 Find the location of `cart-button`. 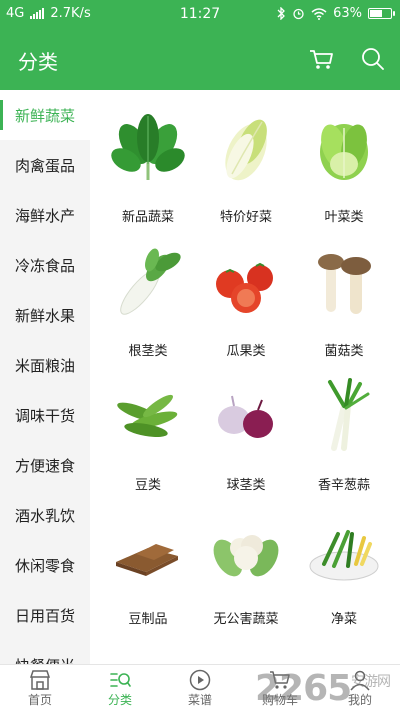

cart-button is located at coordinates (321, 59).